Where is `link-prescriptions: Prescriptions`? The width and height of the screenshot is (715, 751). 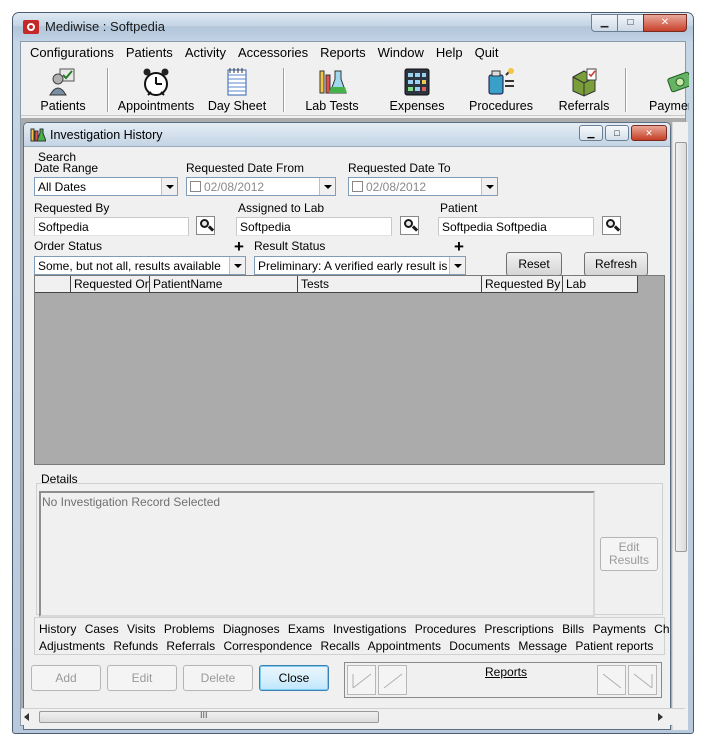 link-prescriptions: Prescriptions is located at coordinates (518, 629).